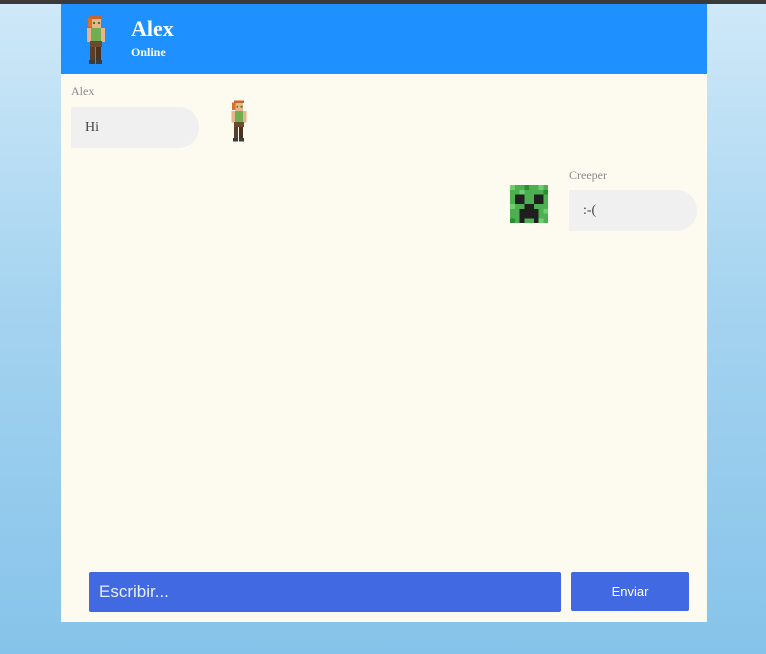 The image size is (766, 654). Describe the element at coordinates (529, 204) in the screenshot. I see `creeper-avatar-icon` at that location.